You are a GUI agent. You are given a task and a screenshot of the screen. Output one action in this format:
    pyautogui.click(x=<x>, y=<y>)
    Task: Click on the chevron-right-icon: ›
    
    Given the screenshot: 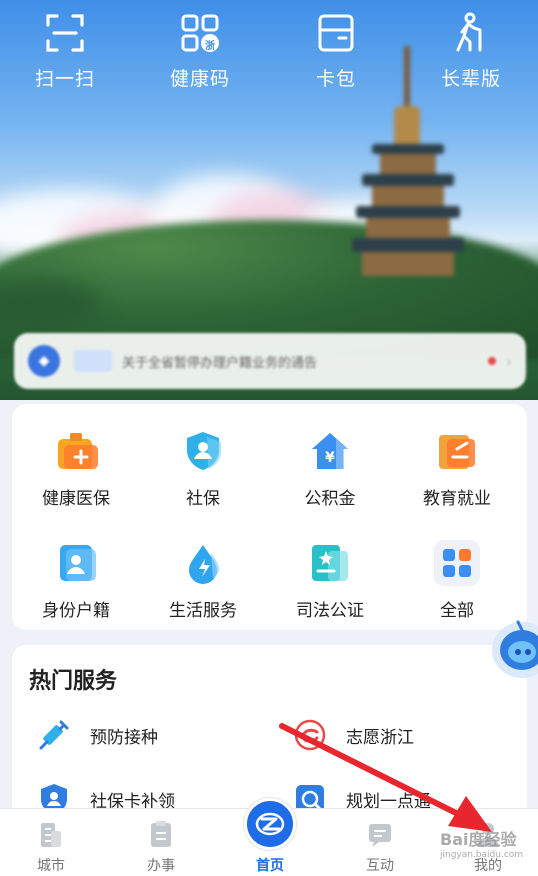 What is the action you would take?
    pyautogui.click(x=508, y=361)
    